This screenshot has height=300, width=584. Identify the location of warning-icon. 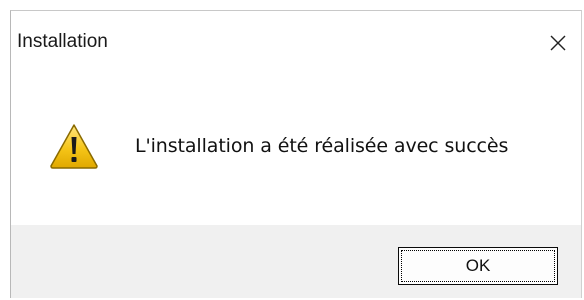
(74, 146).